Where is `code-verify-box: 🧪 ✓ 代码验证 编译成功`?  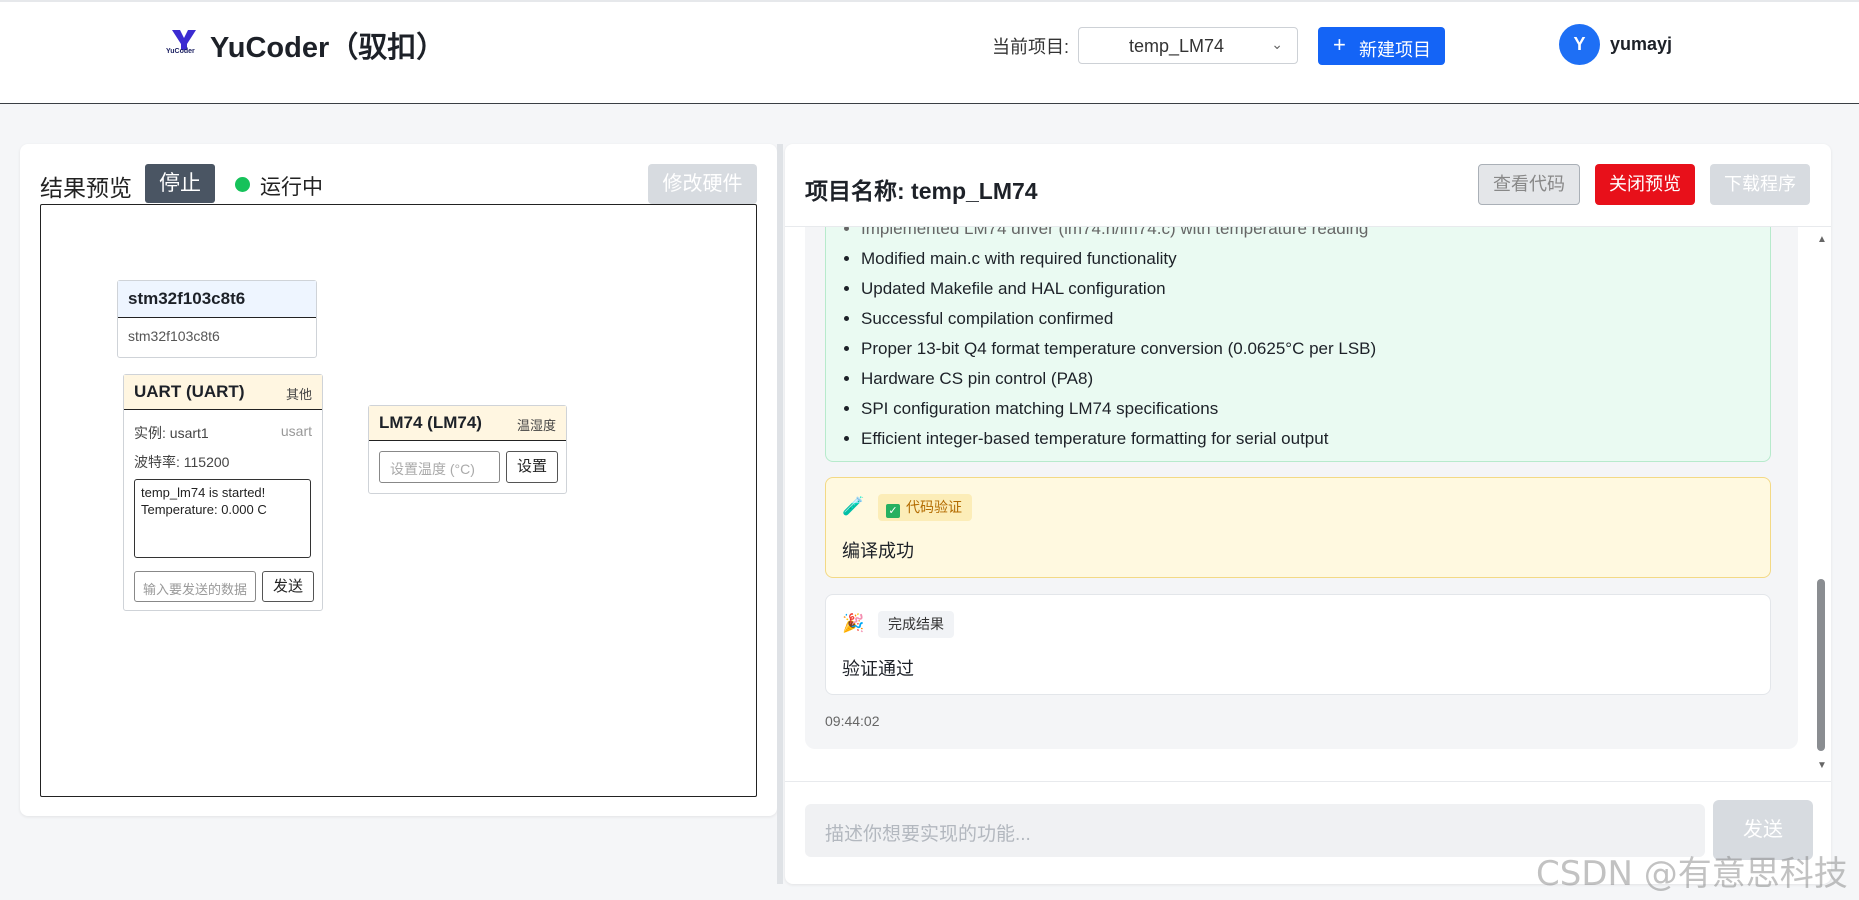
code-verify-box: 🧪 ✓ 代码验证 编译成功 is located at coordinates (1298, 527).